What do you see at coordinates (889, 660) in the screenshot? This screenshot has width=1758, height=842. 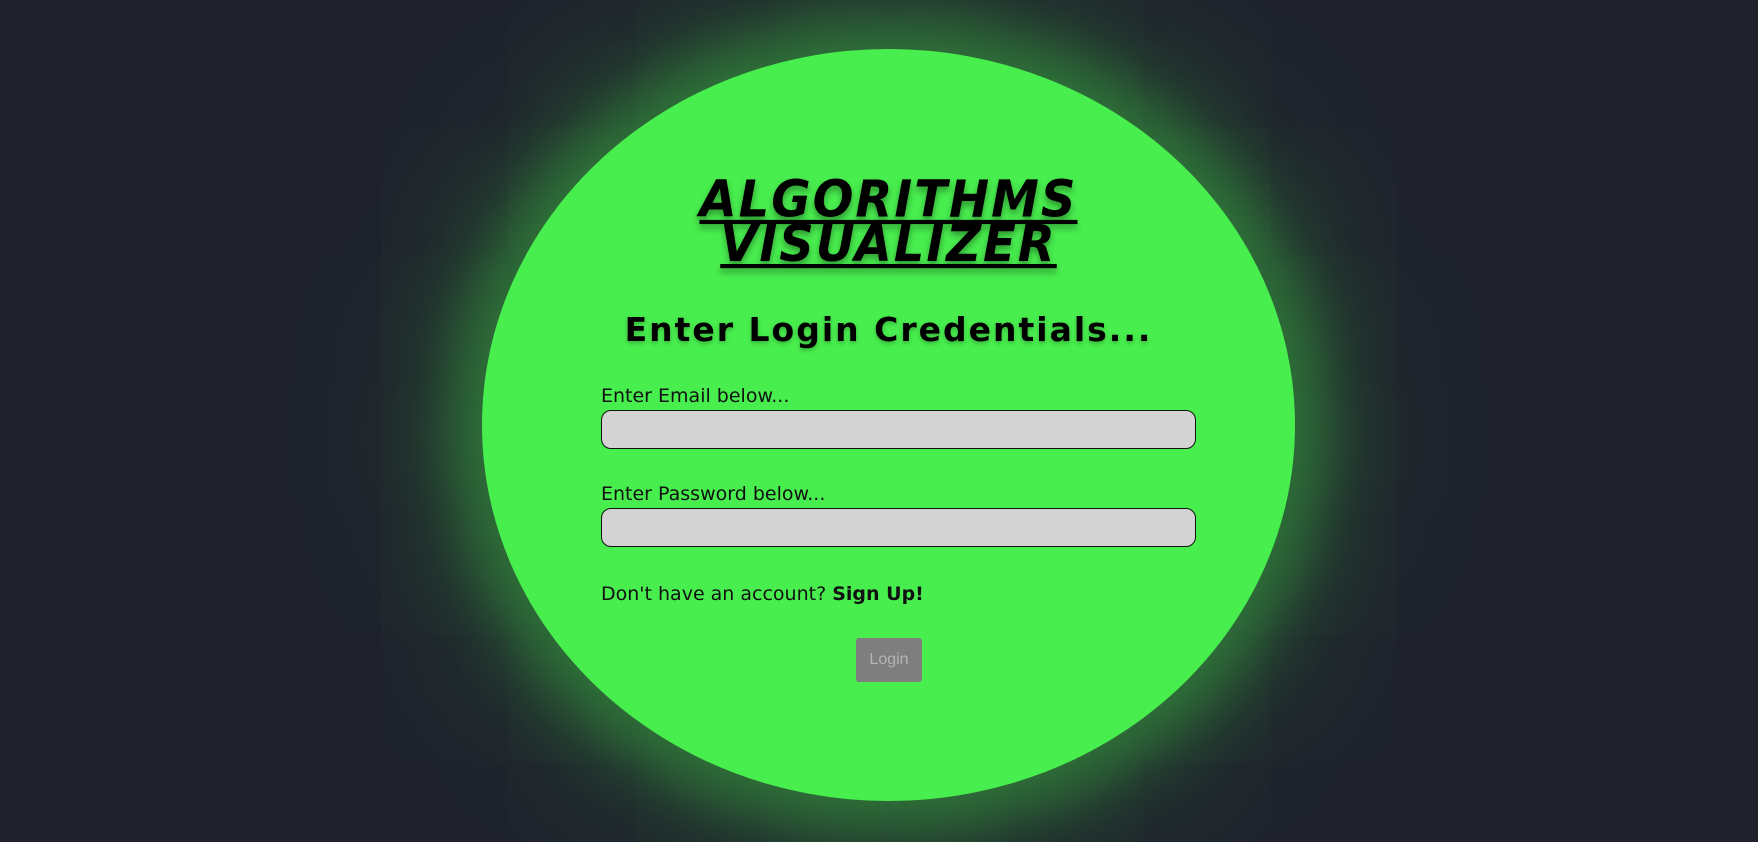 I see `login-button: Login` at bounding box center [889, 660].